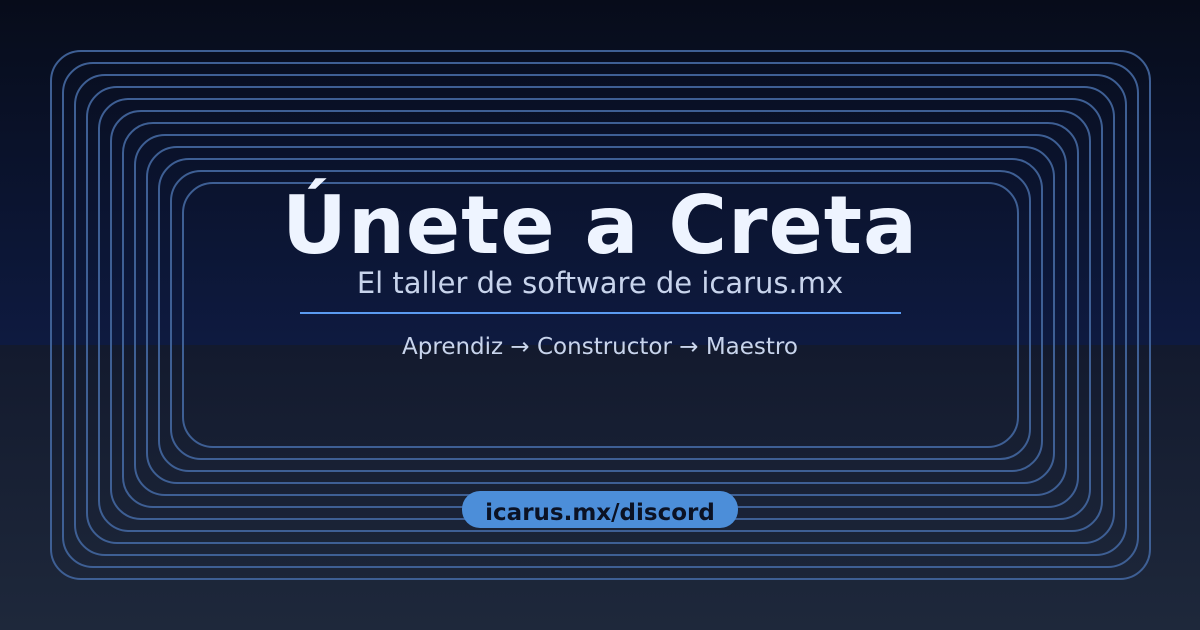 The width and height of the screenshot is (1200, 630). Describe the element at coordinates (600, 347) in the screenshot. I see `progression-steps: Aprendiz → Constructor → Maestro` at that location.